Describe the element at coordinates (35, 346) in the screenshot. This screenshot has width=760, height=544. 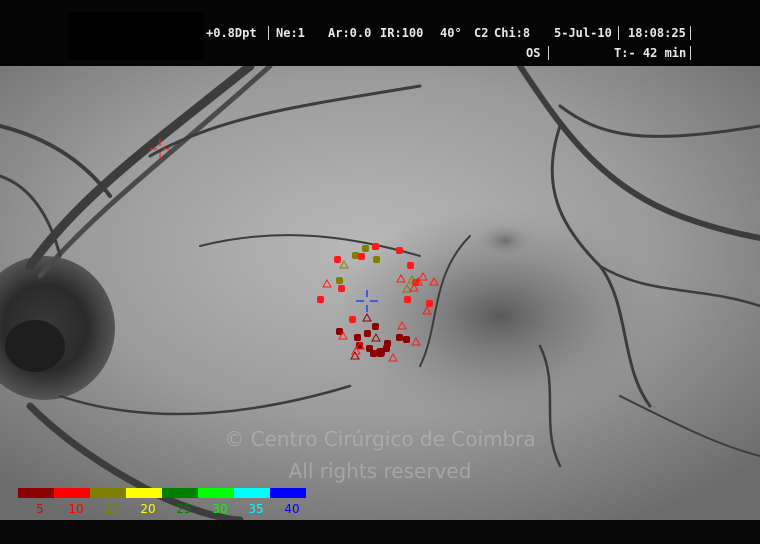
I see `optic-cup` at that location.